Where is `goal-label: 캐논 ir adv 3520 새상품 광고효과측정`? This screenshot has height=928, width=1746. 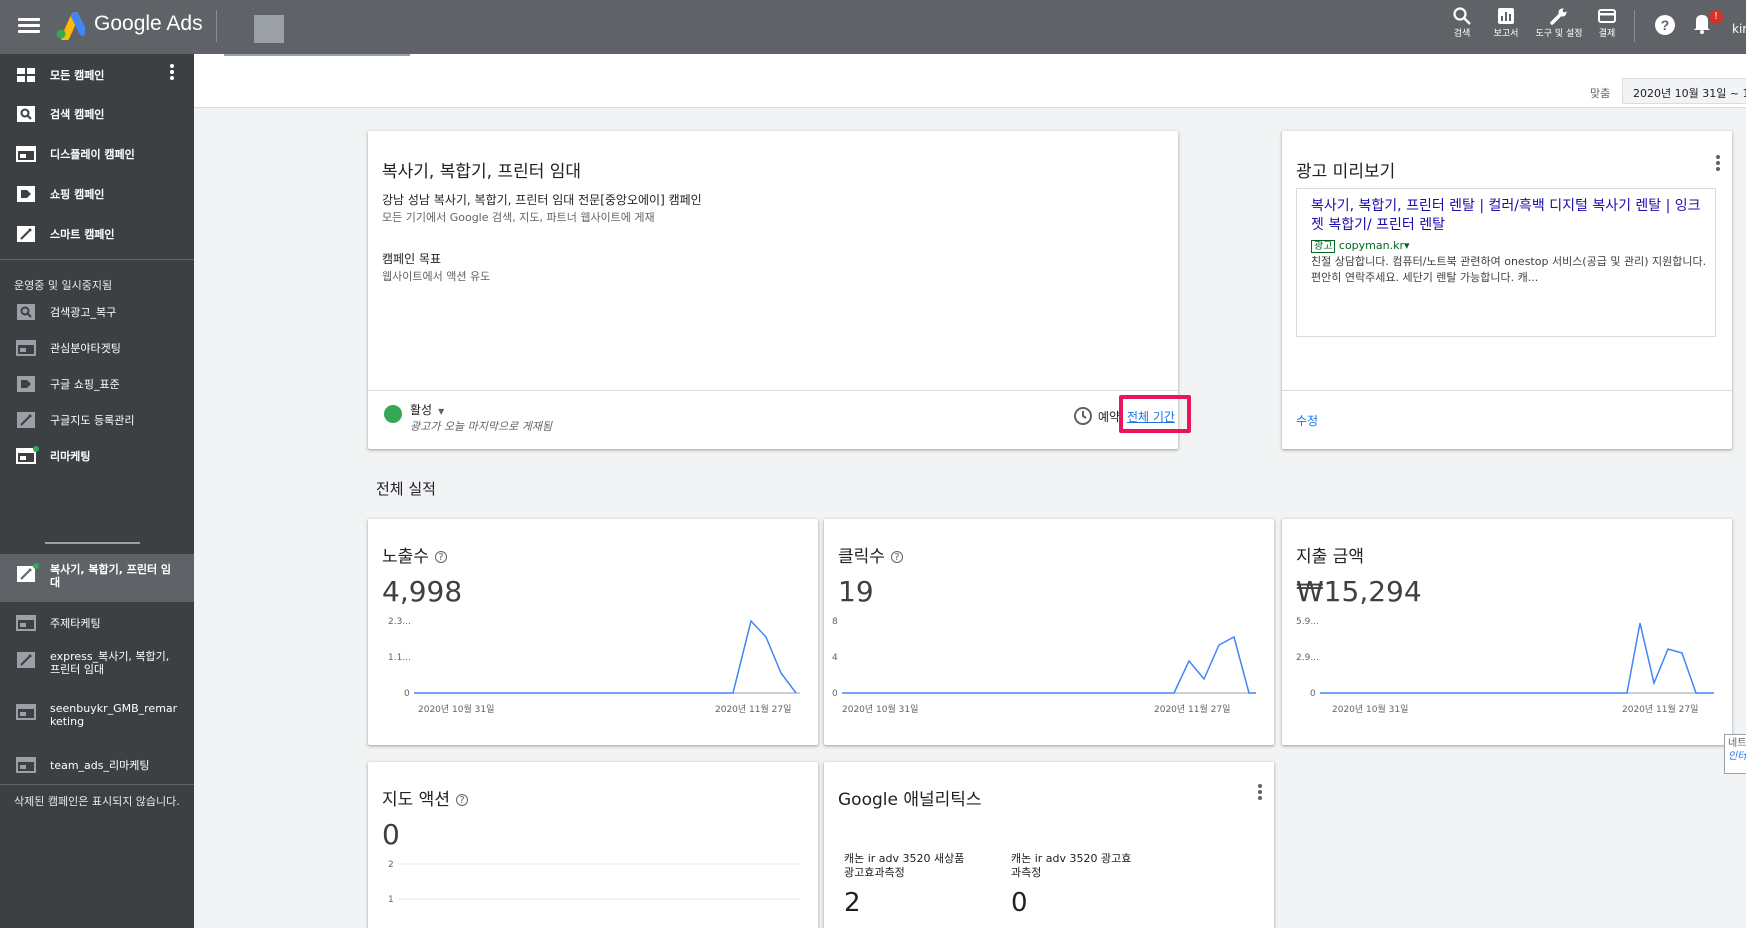
goal-label: 캐논 ir adv 3520 새상품 광고효과측정 is located at coordinates (904, 865).